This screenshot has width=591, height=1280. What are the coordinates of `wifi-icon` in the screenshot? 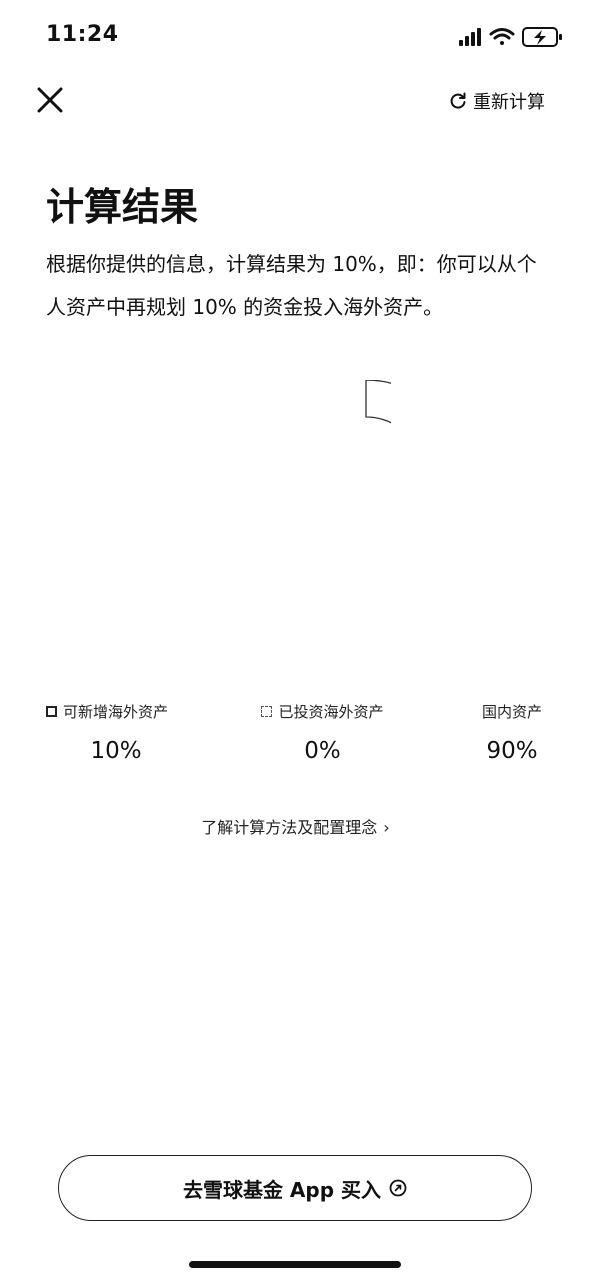 It's located at (502, 36).